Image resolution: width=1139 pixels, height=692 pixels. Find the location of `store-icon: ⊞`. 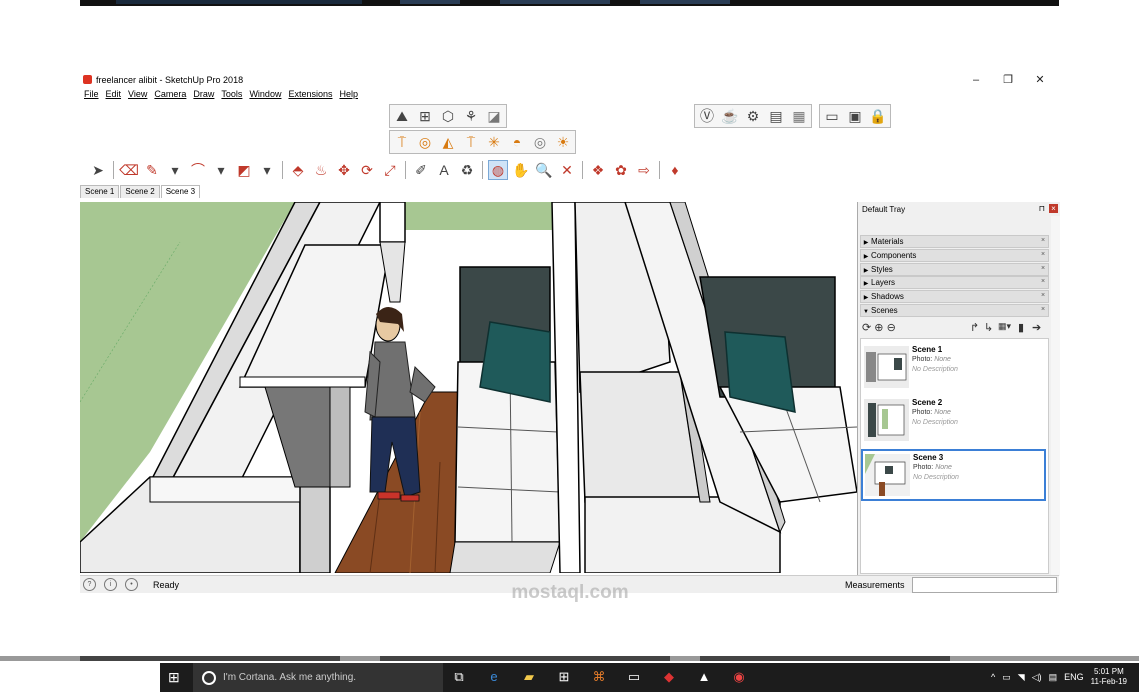

store-icon: ⊞ is located at coordinates (564, 677).